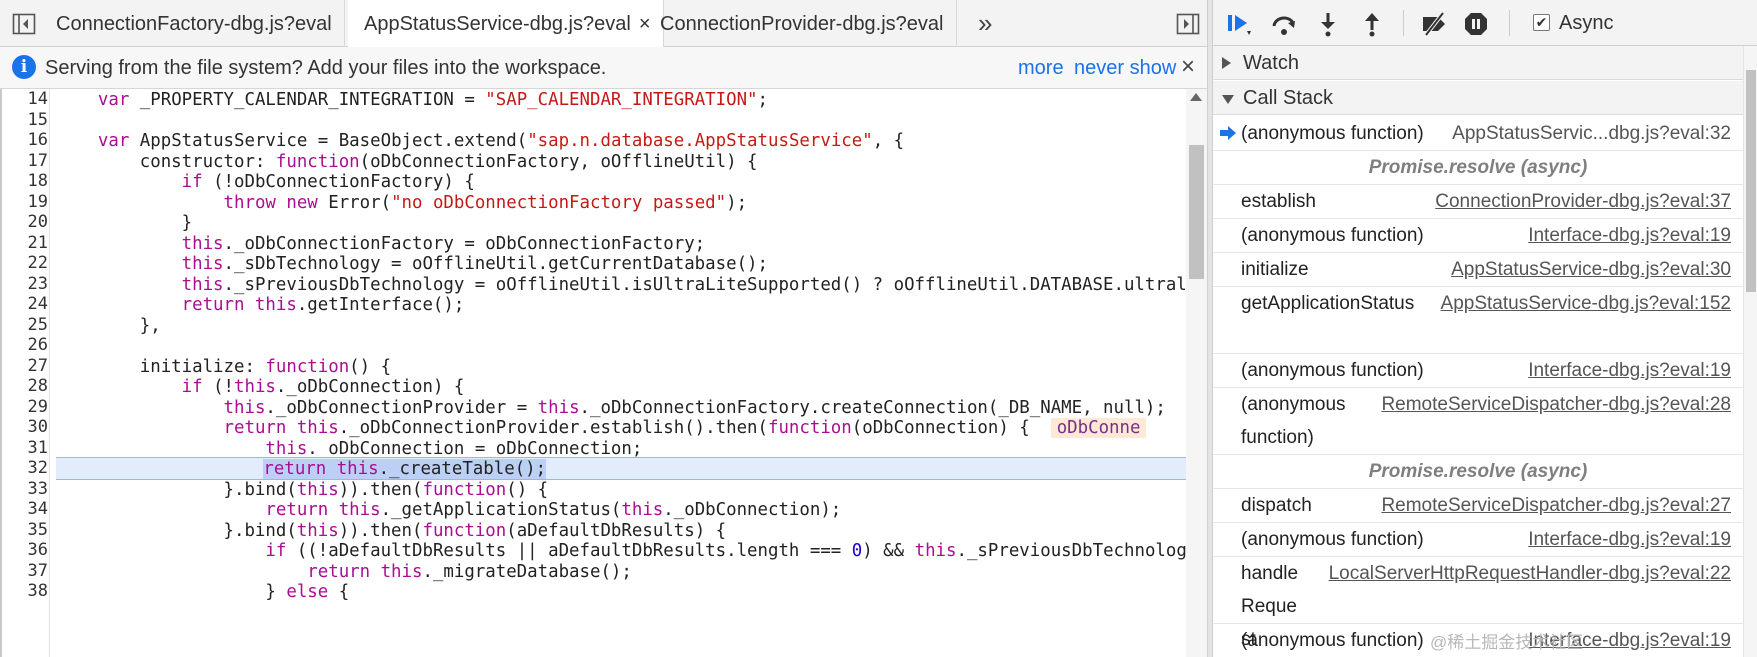 This screenshot has height=657, width=1757. What do you see at coordinates (26, 489) in the screenshot?
I see `line-number: 33` at bounding box center [26, 489].